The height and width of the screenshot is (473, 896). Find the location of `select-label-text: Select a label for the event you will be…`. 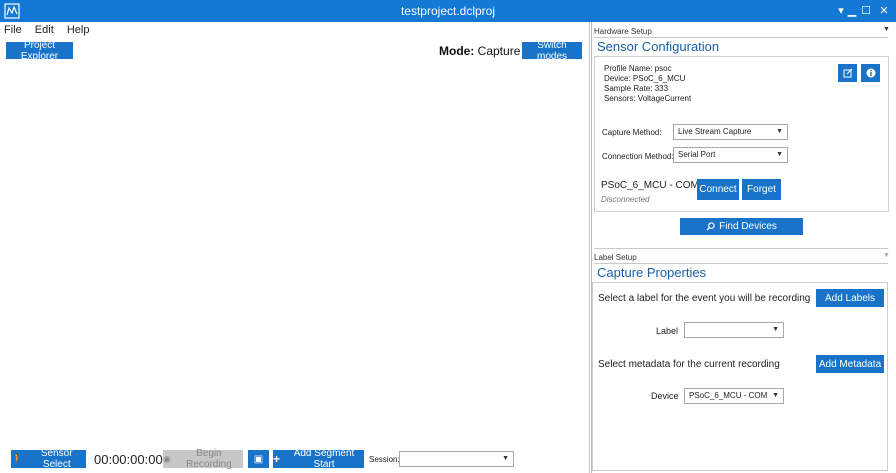

select-label-text: Select a label for the event you will be… is located at coordinates (704, 298).